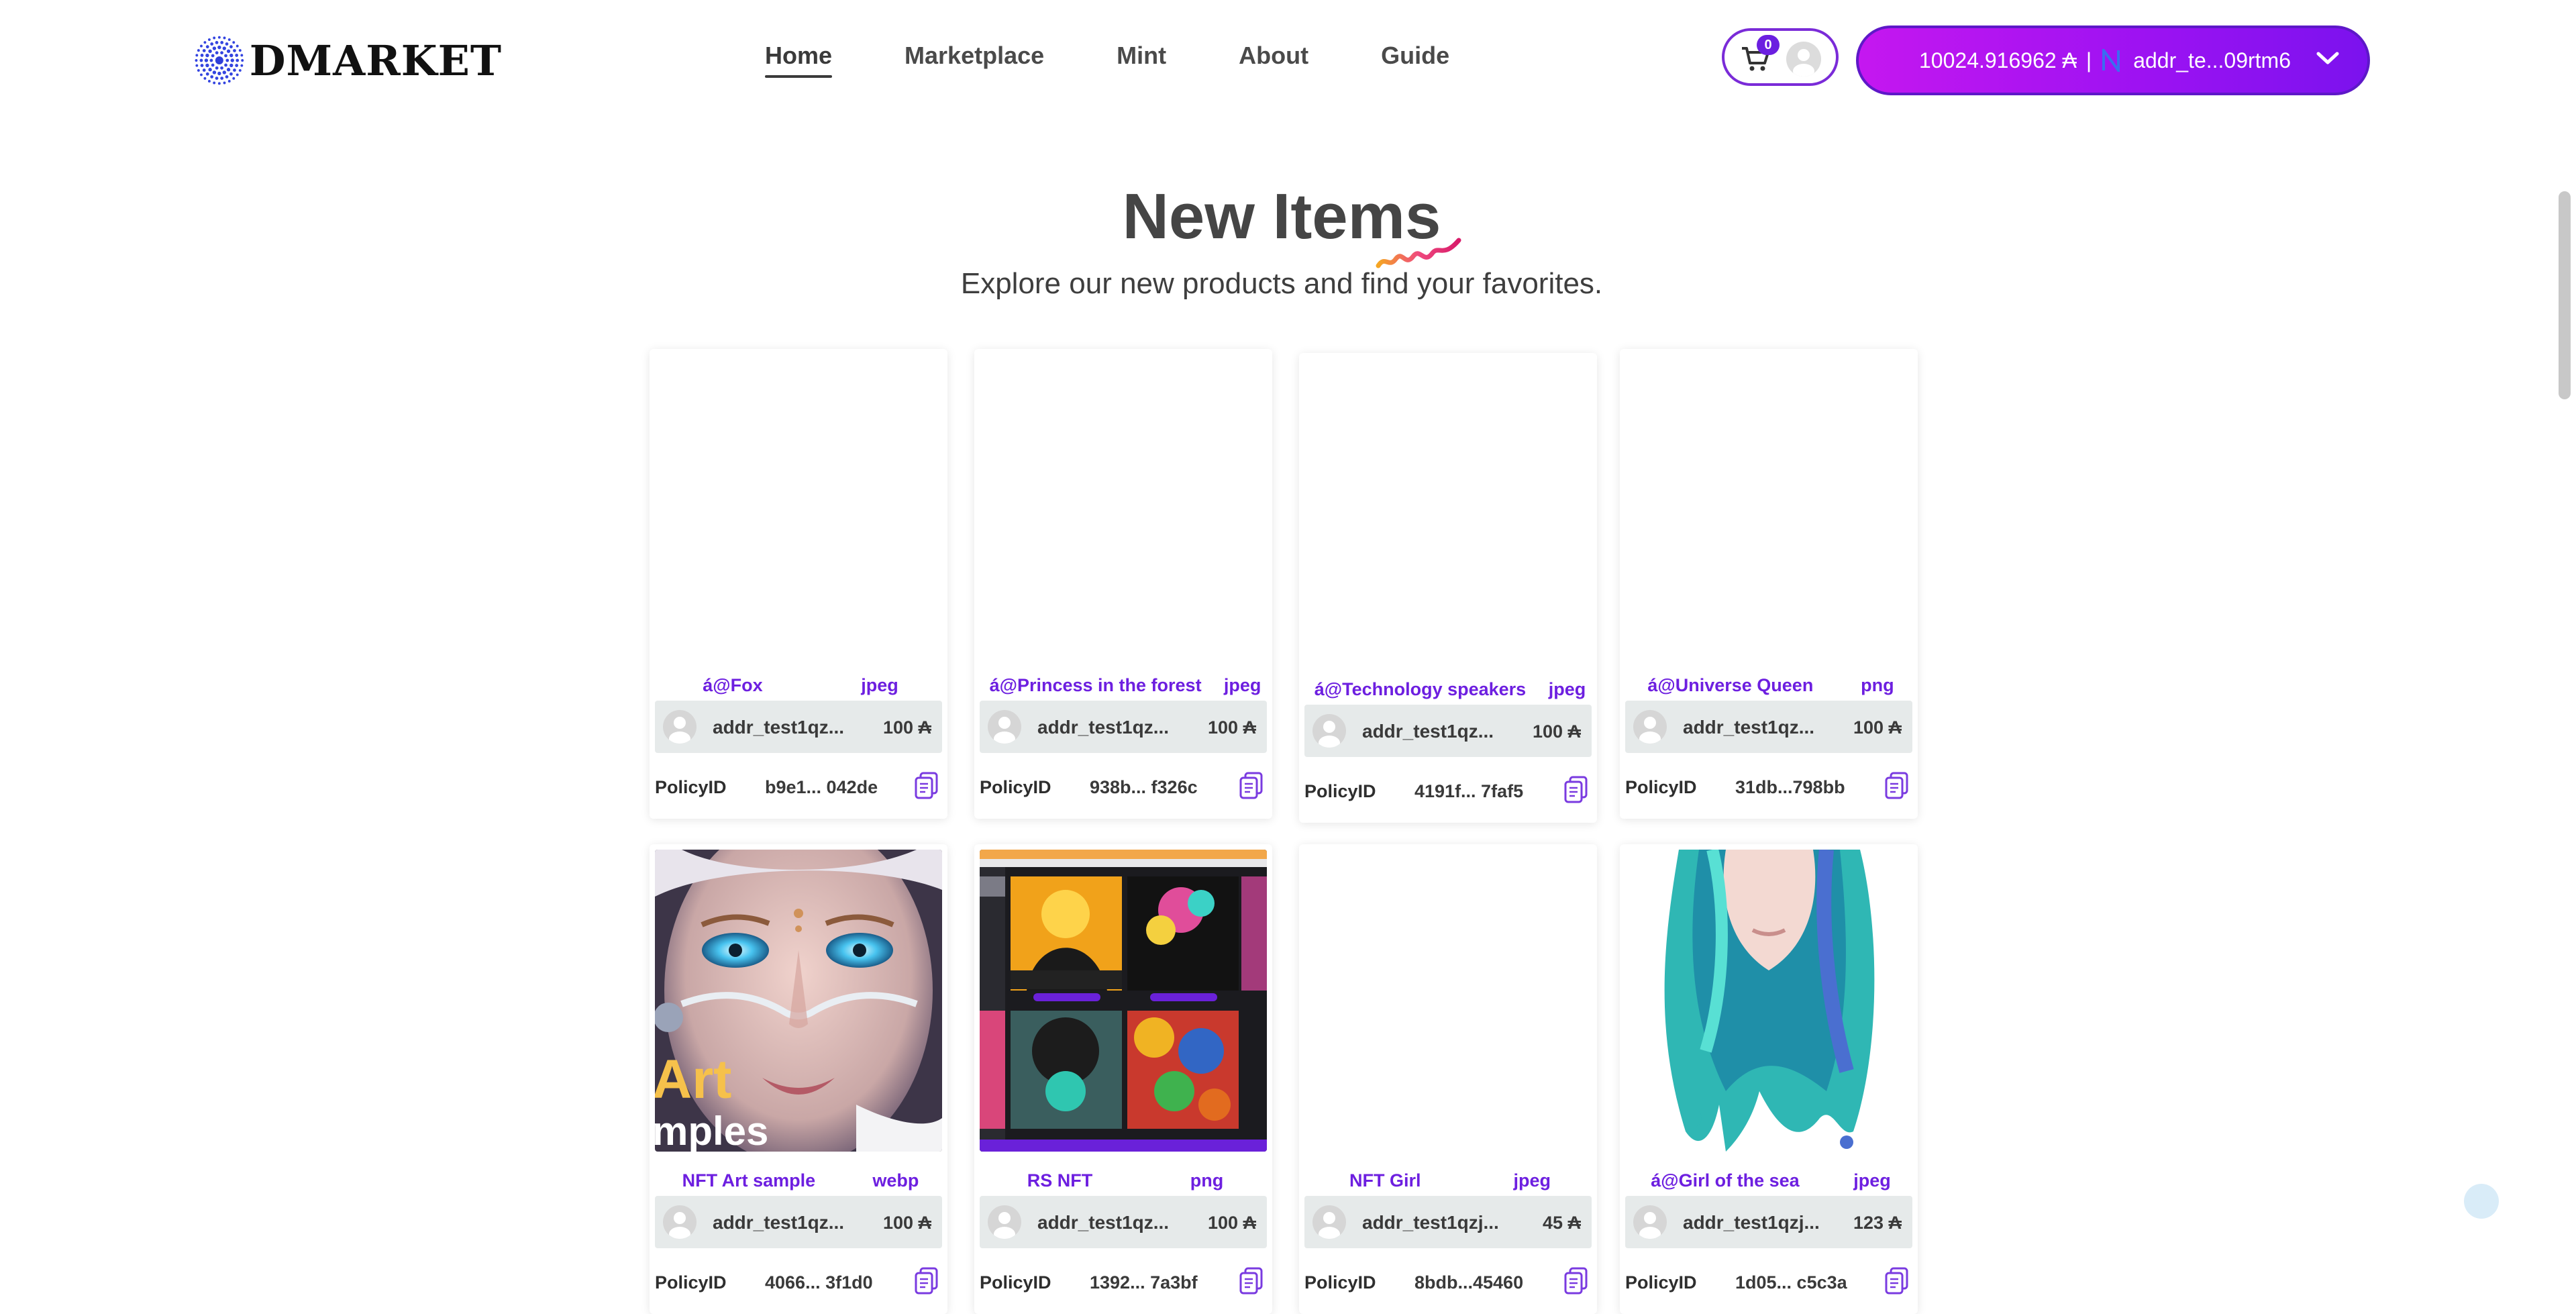 The width and height of the screenshot is (2576, 1314). Describe the element at coordinates (1123, 1180) in the screenshot. I see `nft-title-row: RS NFT png` at that location.